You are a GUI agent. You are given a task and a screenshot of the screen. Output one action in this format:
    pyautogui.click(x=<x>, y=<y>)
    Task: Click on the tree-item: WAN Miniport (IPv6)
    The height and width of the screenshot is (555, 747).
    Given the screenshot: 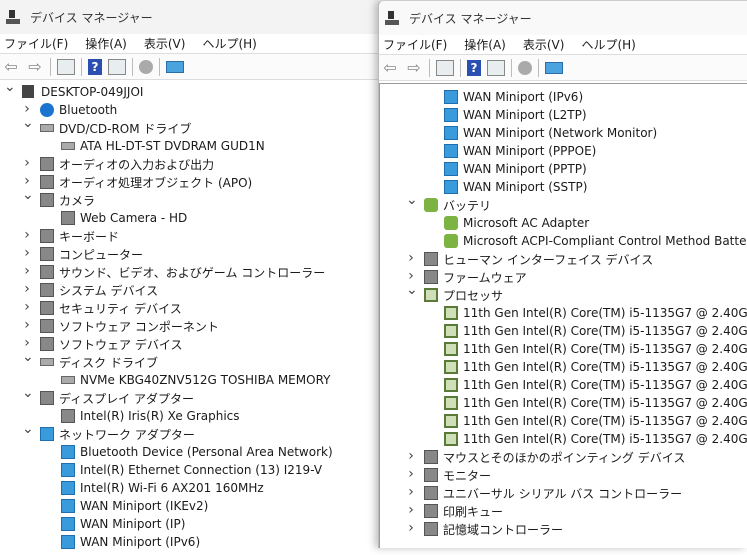 What is the action you would take?
    pyautogui.click(x=563, y=97)
    